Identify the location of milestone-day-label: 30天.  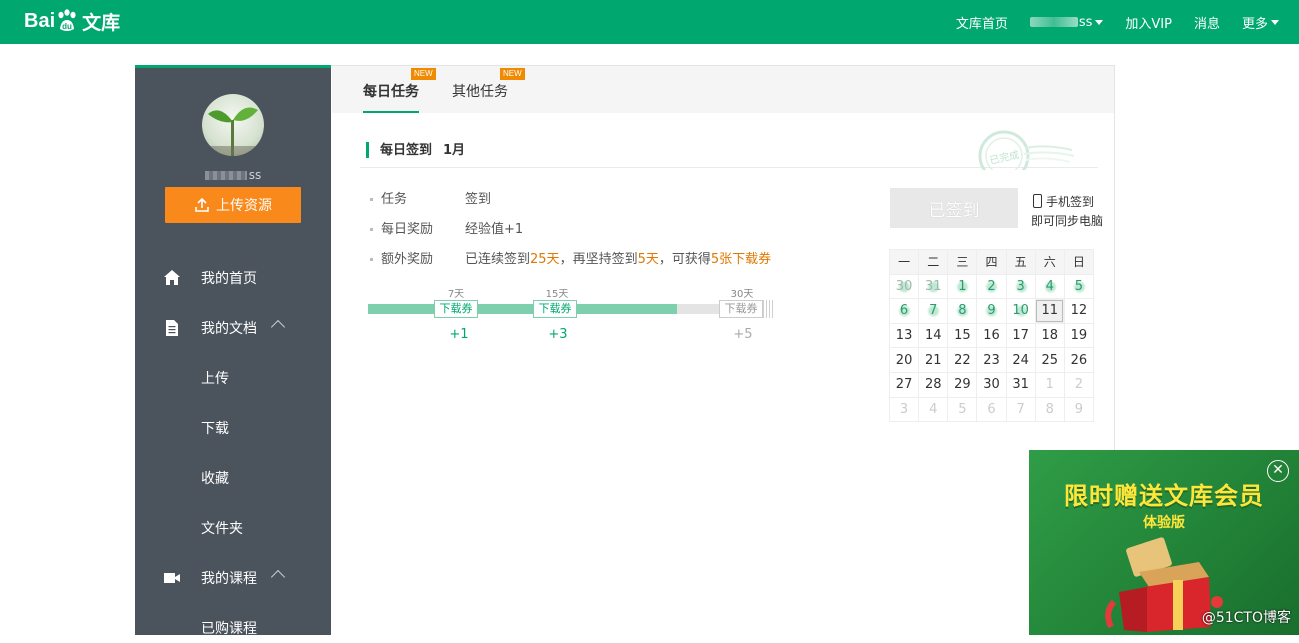
(742, 294).